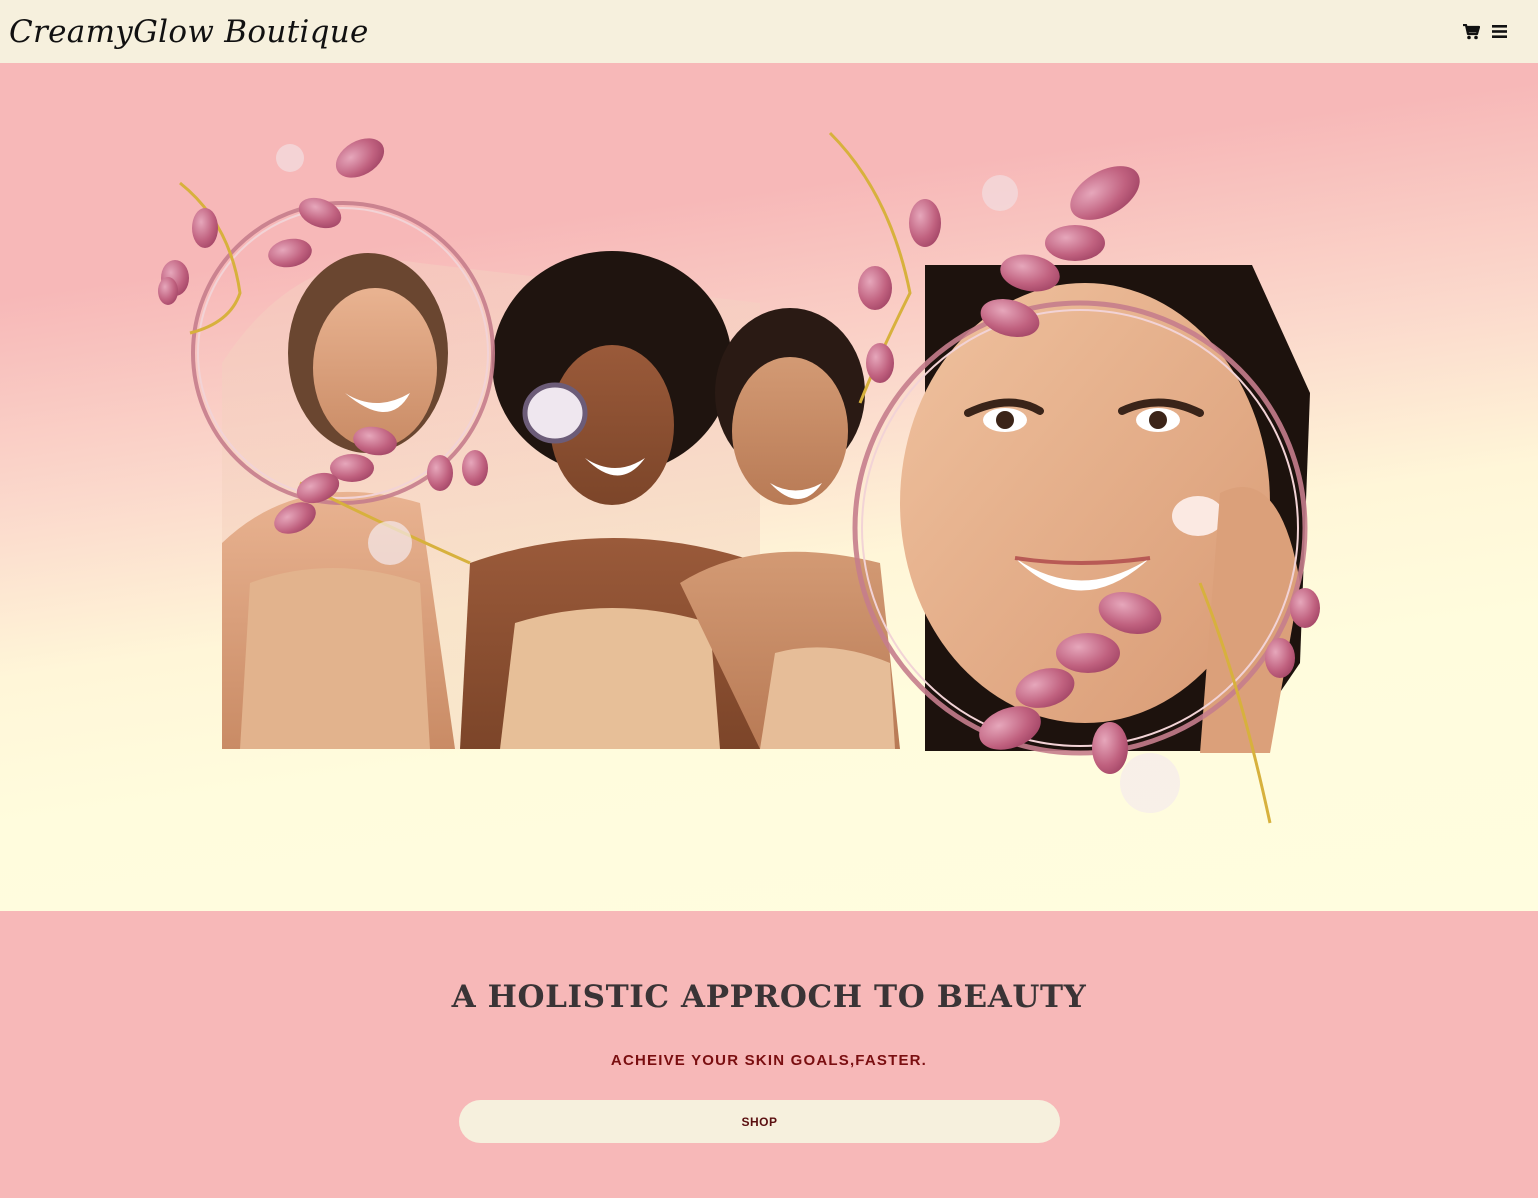 Image resolution: width=1538 pixels, height=1198 pixels. I want to click on navbar: CreamyGlow Boutique, so click(769, 31).